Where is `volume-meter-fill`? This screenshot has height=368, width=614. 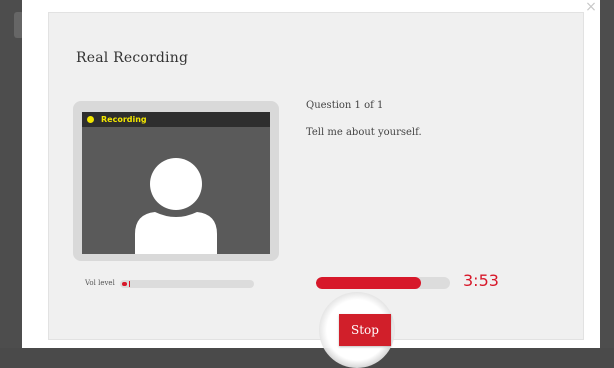 volume-meter-fill is located at coordinates (124, 284).